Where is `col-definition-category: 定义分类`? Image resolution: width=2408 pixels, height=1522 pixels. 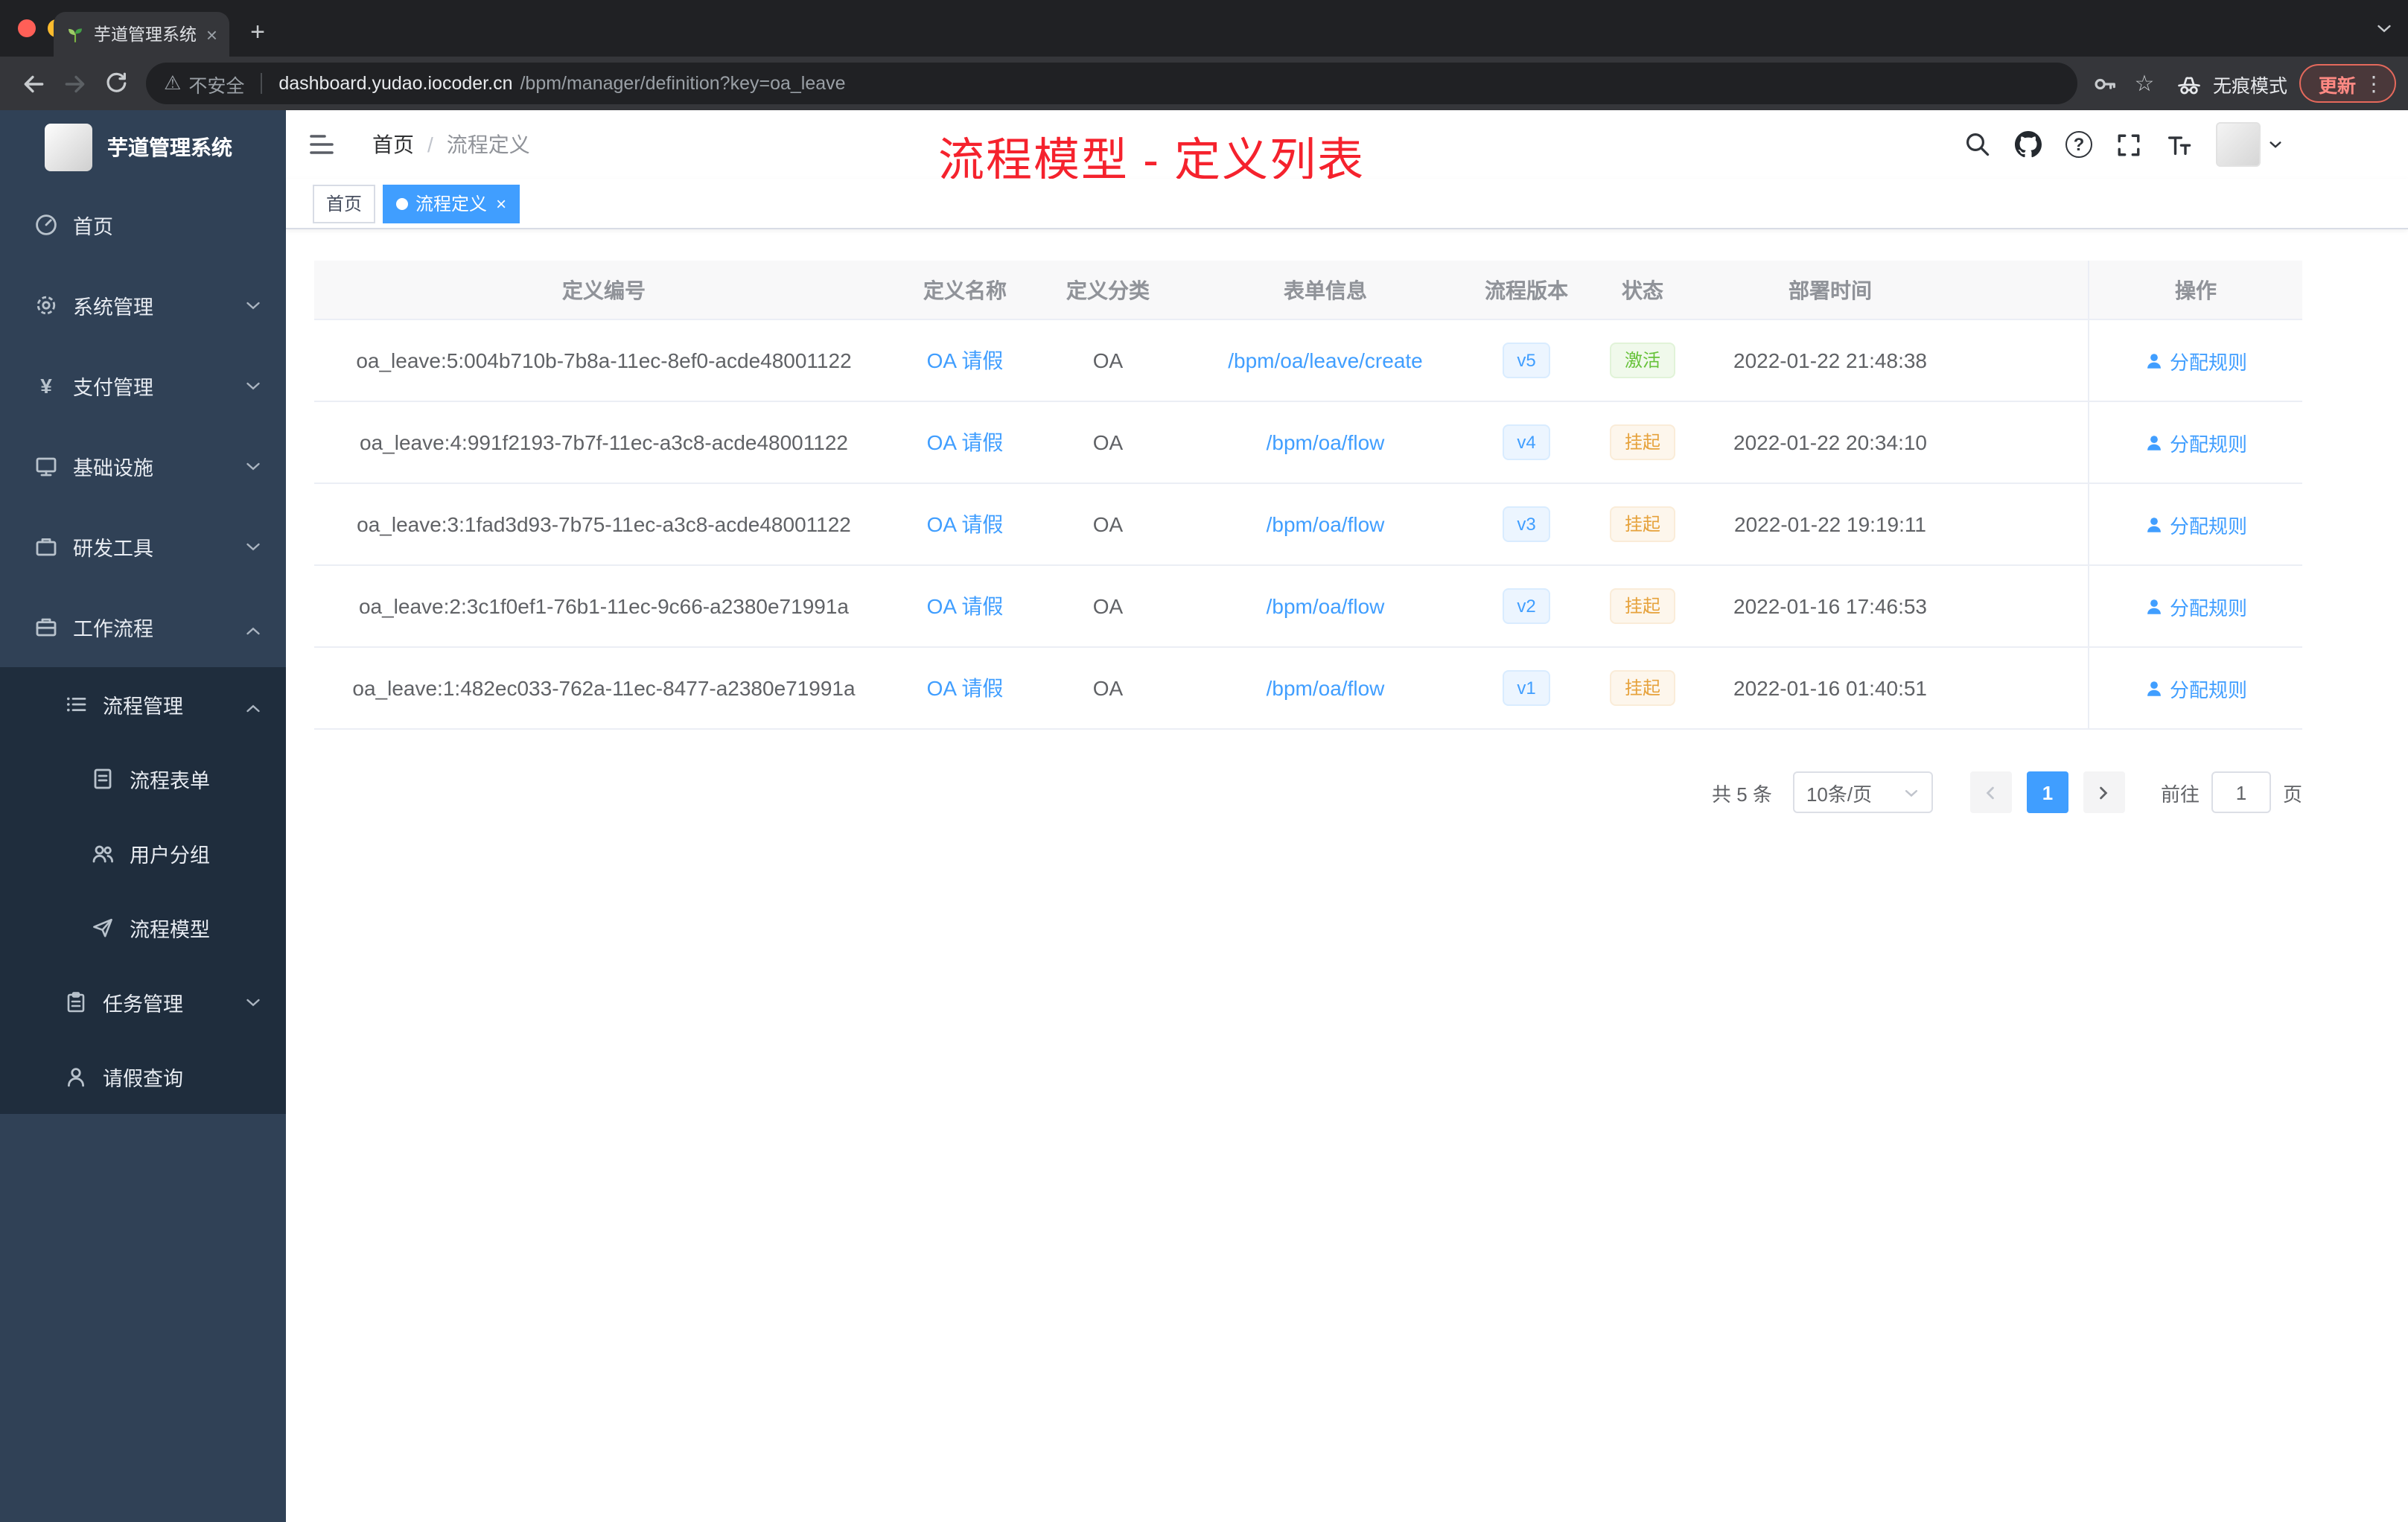
col-definition-category: 定义分类 is located at coordinates (1108, 290).